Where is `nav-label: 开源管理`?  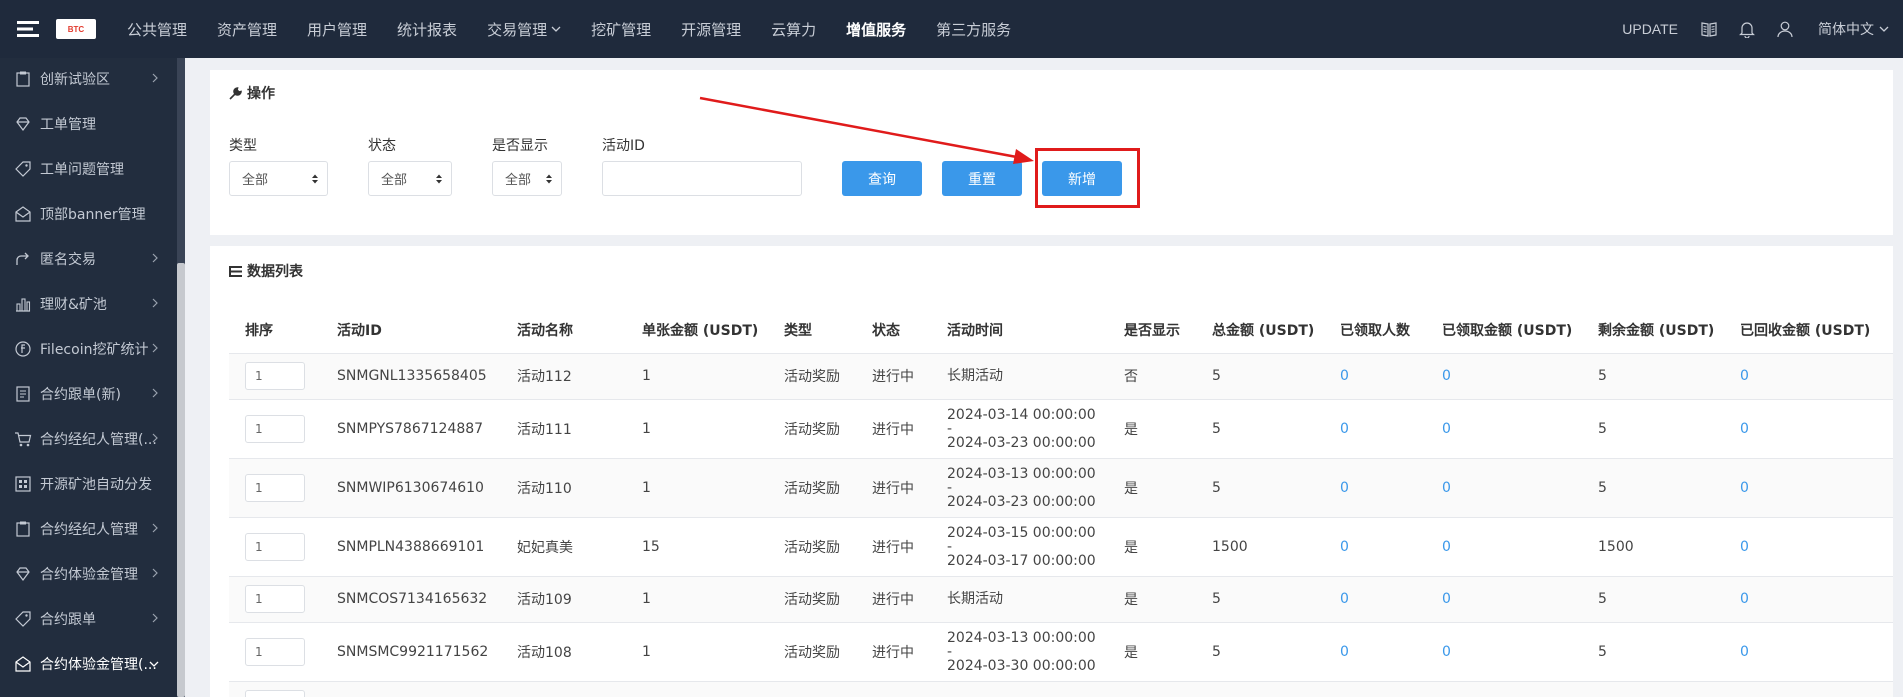 nav-label: 开源管理 is located at coordinates (711, 29).